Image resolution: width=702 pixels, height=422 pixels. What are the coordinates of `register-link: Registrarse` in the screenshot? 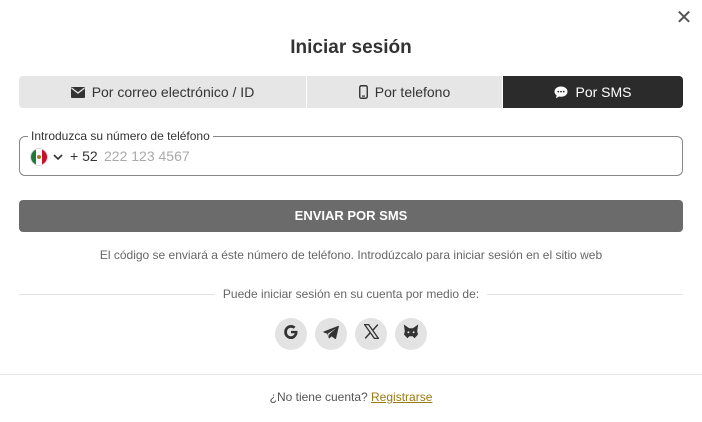 It's located at (401, 397).